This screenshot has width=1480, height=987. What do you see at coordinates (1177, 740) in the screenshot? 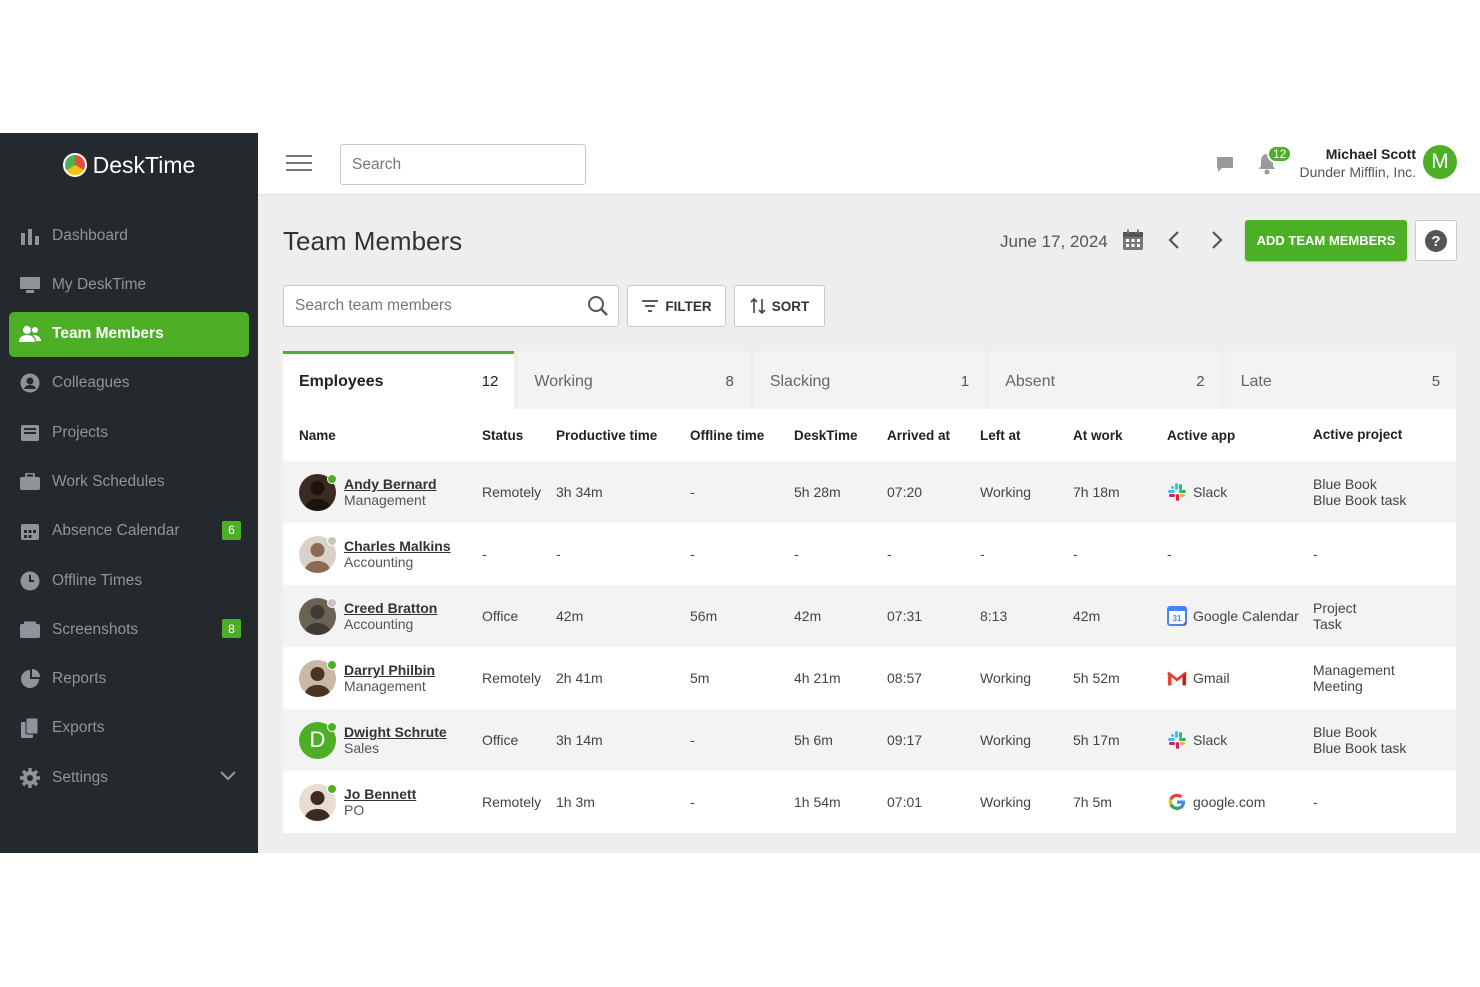
I see `slack-icon` at bounding box center [1177, 740].